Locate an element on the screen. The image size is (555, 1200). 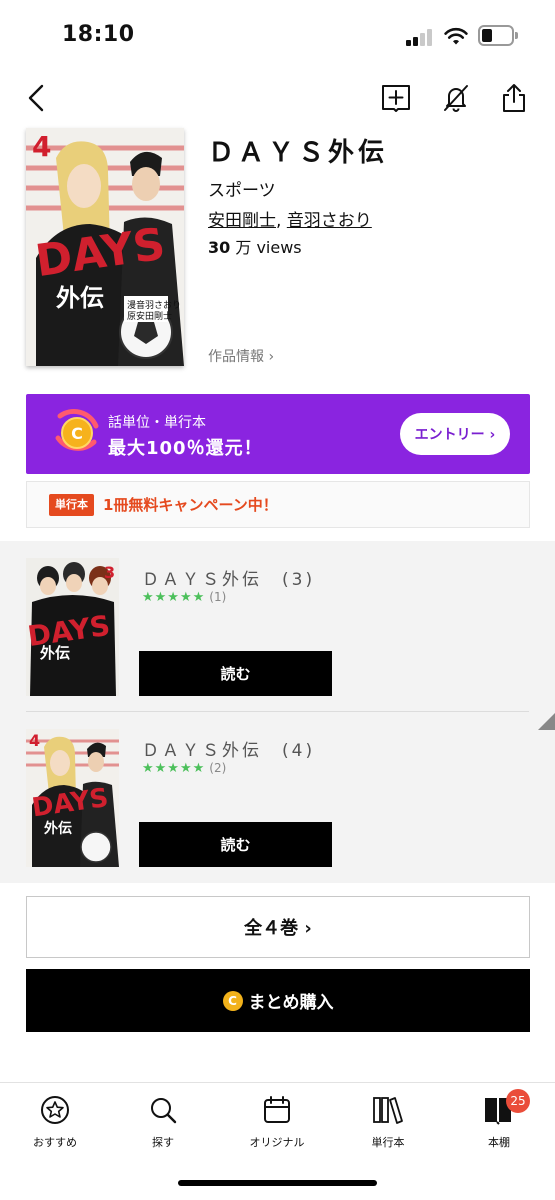
wifi-icon is located at coordinates (456, 36).